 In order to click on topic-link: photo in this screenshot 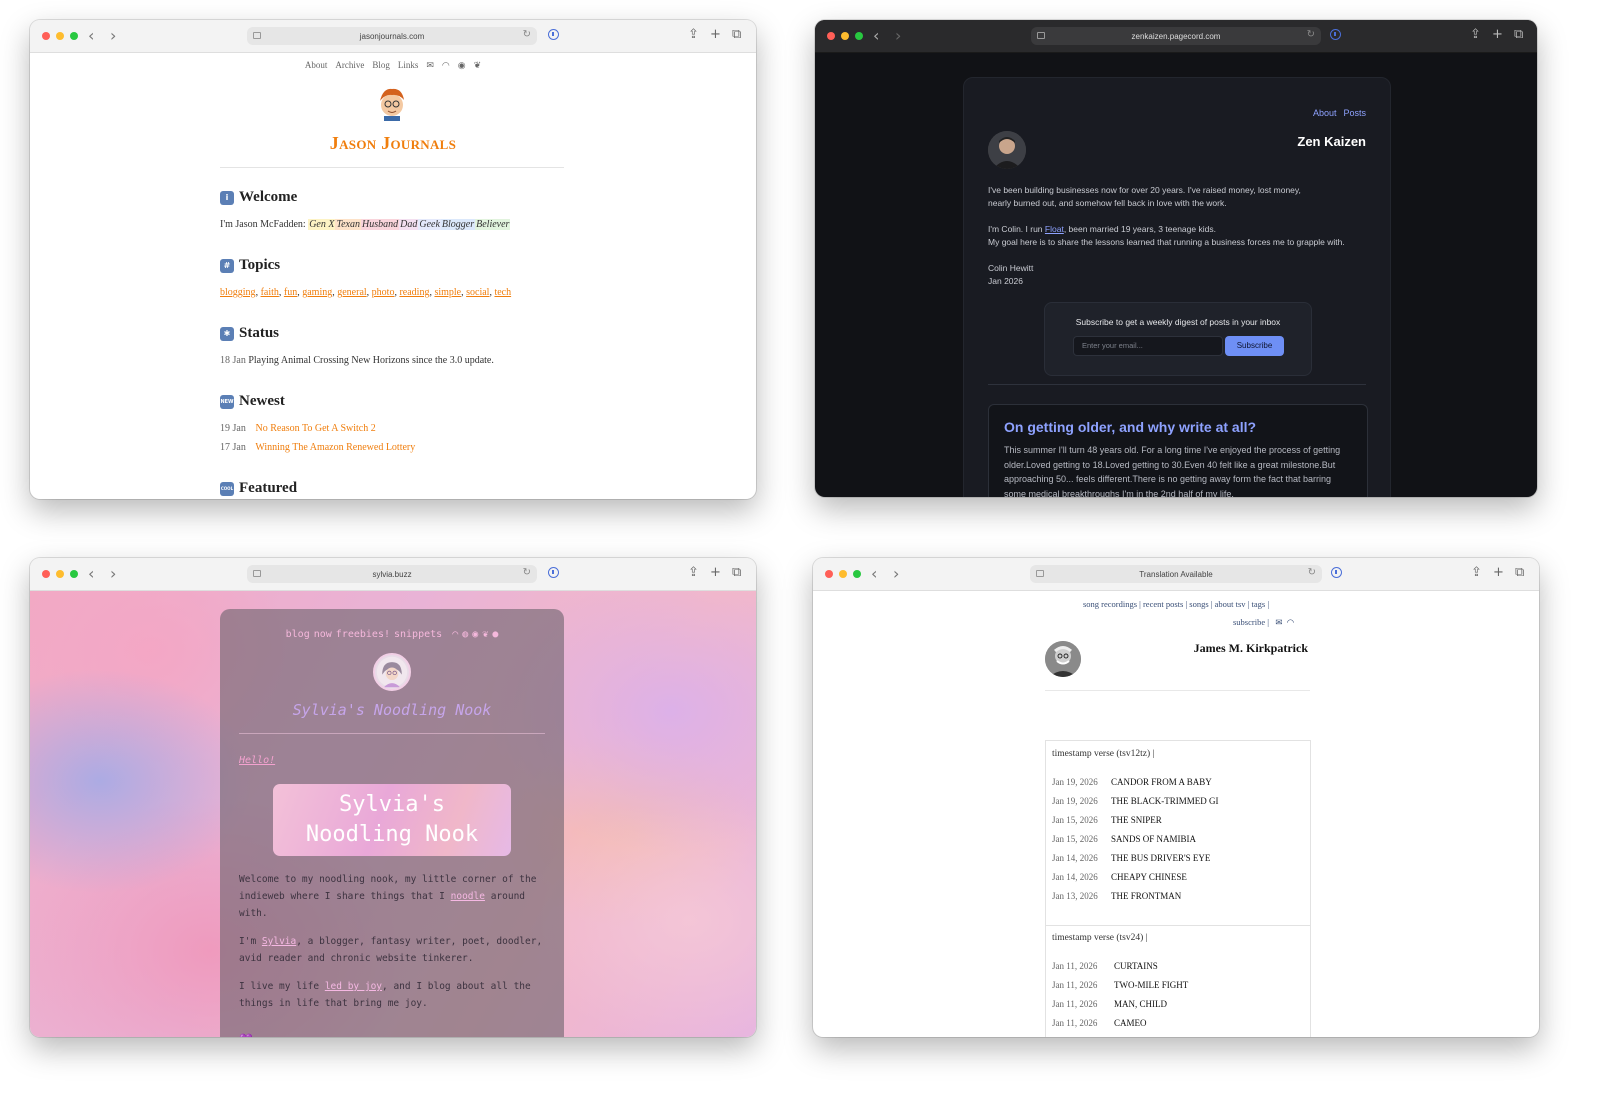, I will do `click(383, 292)`.